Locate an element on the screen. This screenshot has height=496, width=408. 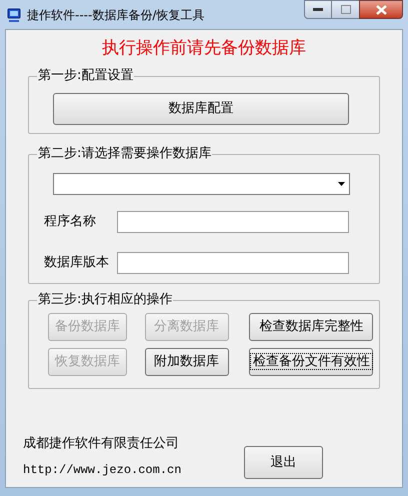
minimize-icon is located at coordinates (318, 10).